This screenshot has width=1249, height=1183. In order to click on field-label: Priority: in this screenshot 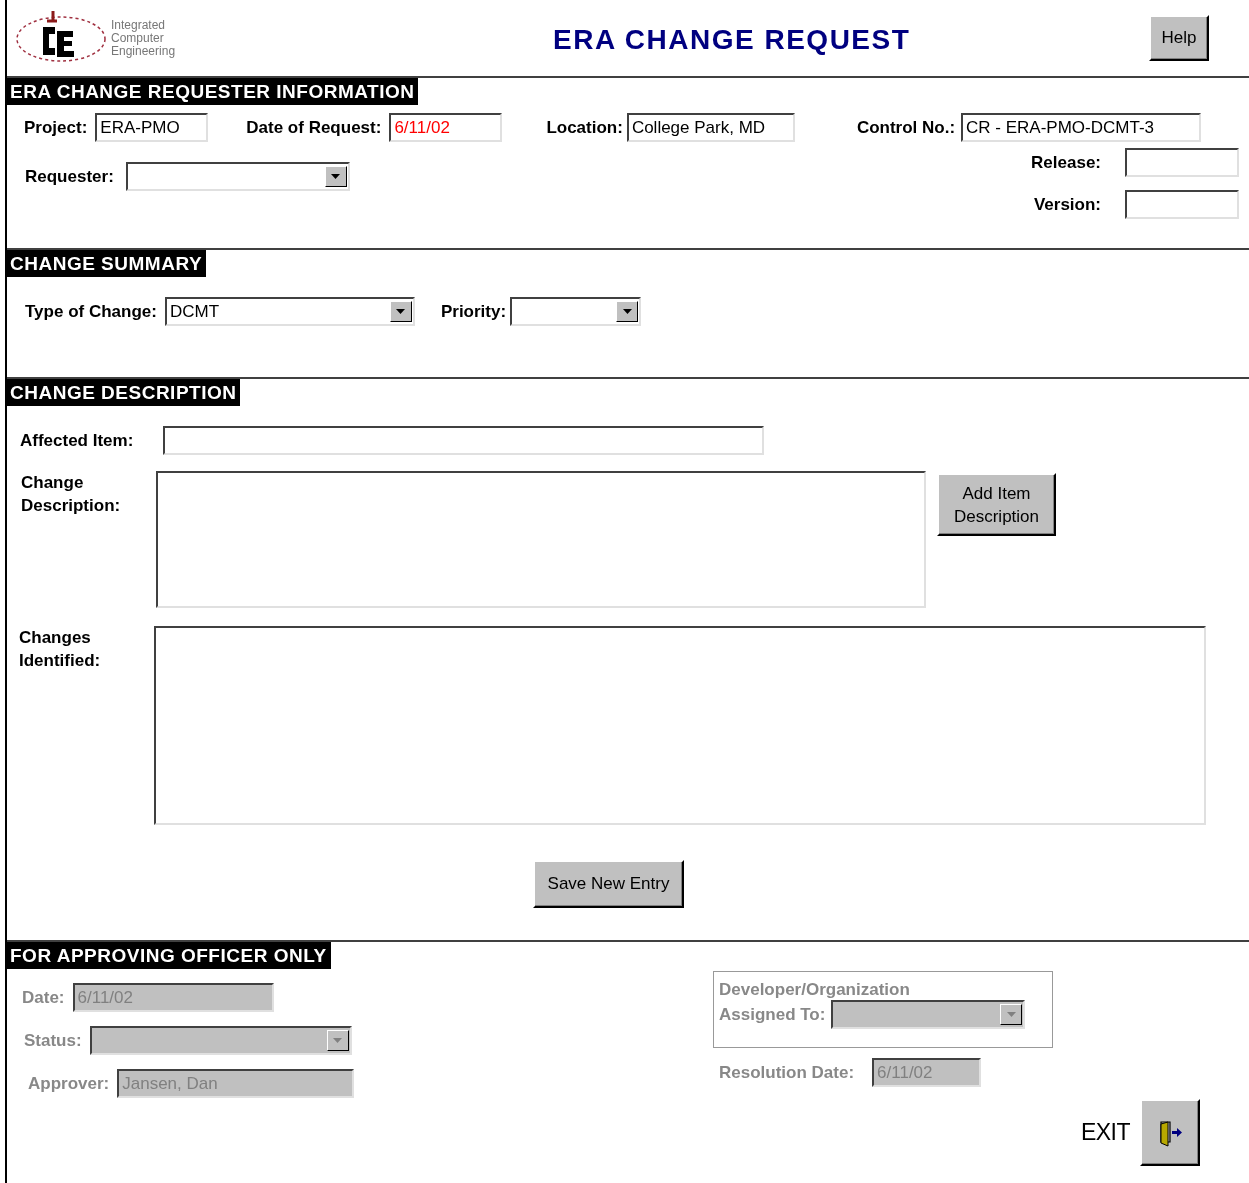, I will do `click(473, 311)`.